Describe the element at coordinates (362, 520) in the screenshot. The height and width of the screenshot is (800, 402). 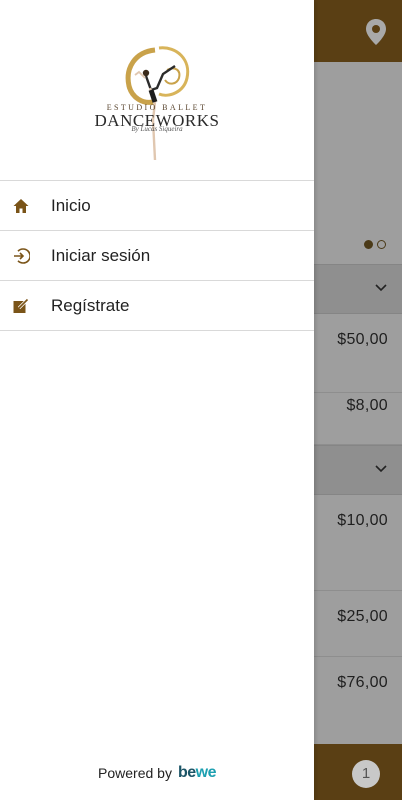
I see `price: $10,00` at that location.